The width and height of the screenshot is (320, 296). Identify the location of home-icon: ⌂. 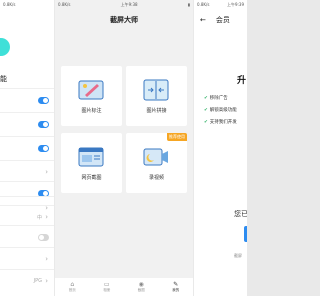
(72, 284).